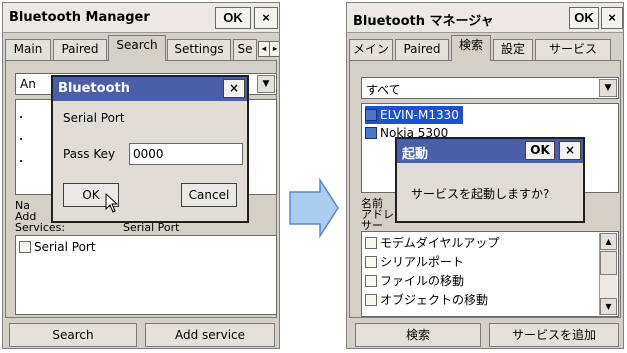  I want to click on dialog-message: サービスを起動しますか?, so click(480, 194).